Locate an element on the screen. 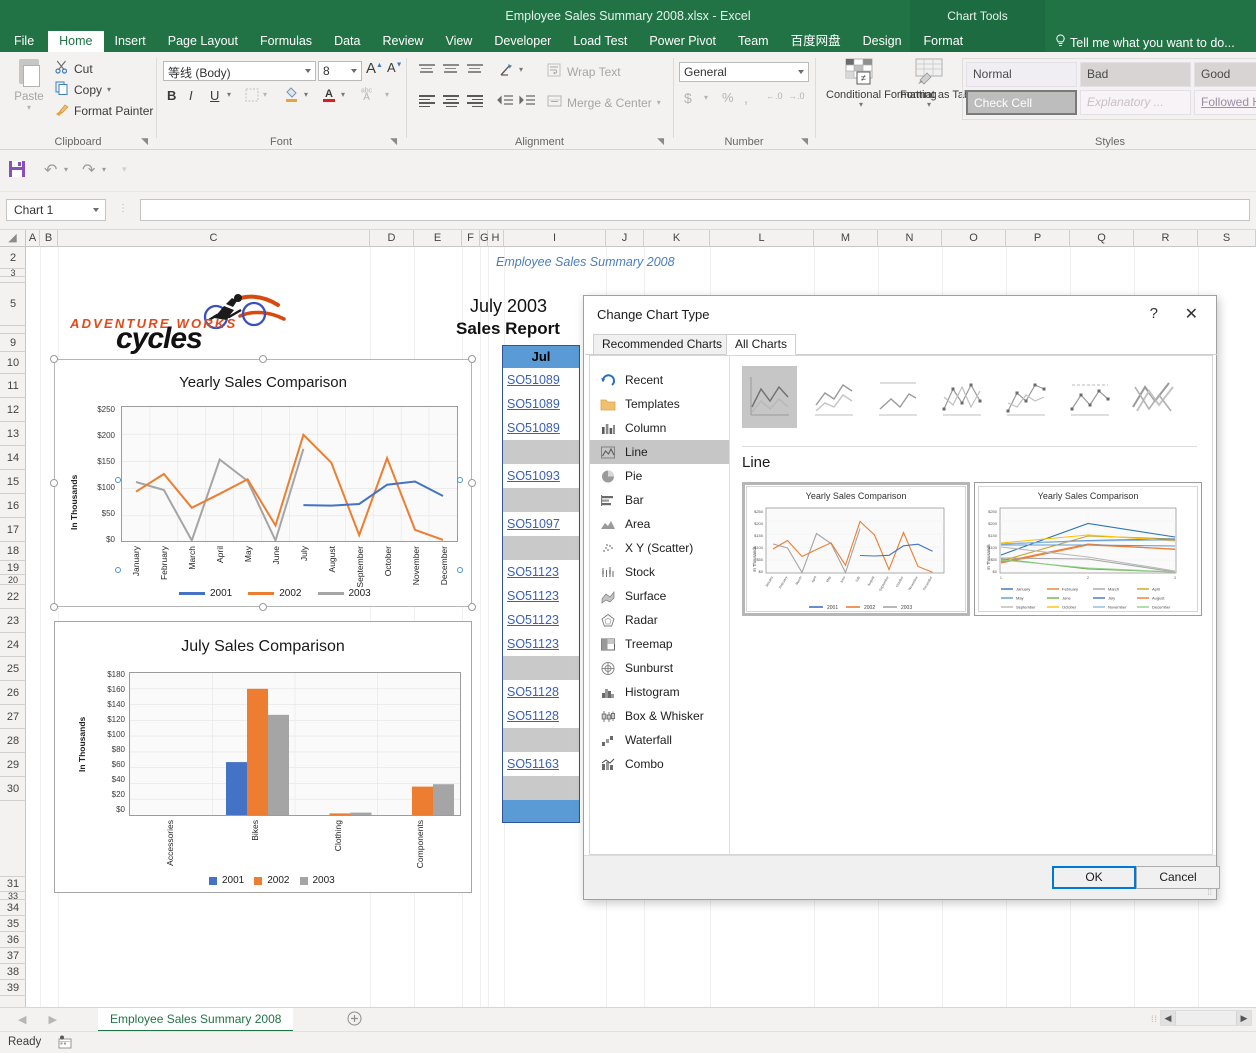 The image size is (1256, 1053). row-header-17: 17 is located at coordinates (13, 530).